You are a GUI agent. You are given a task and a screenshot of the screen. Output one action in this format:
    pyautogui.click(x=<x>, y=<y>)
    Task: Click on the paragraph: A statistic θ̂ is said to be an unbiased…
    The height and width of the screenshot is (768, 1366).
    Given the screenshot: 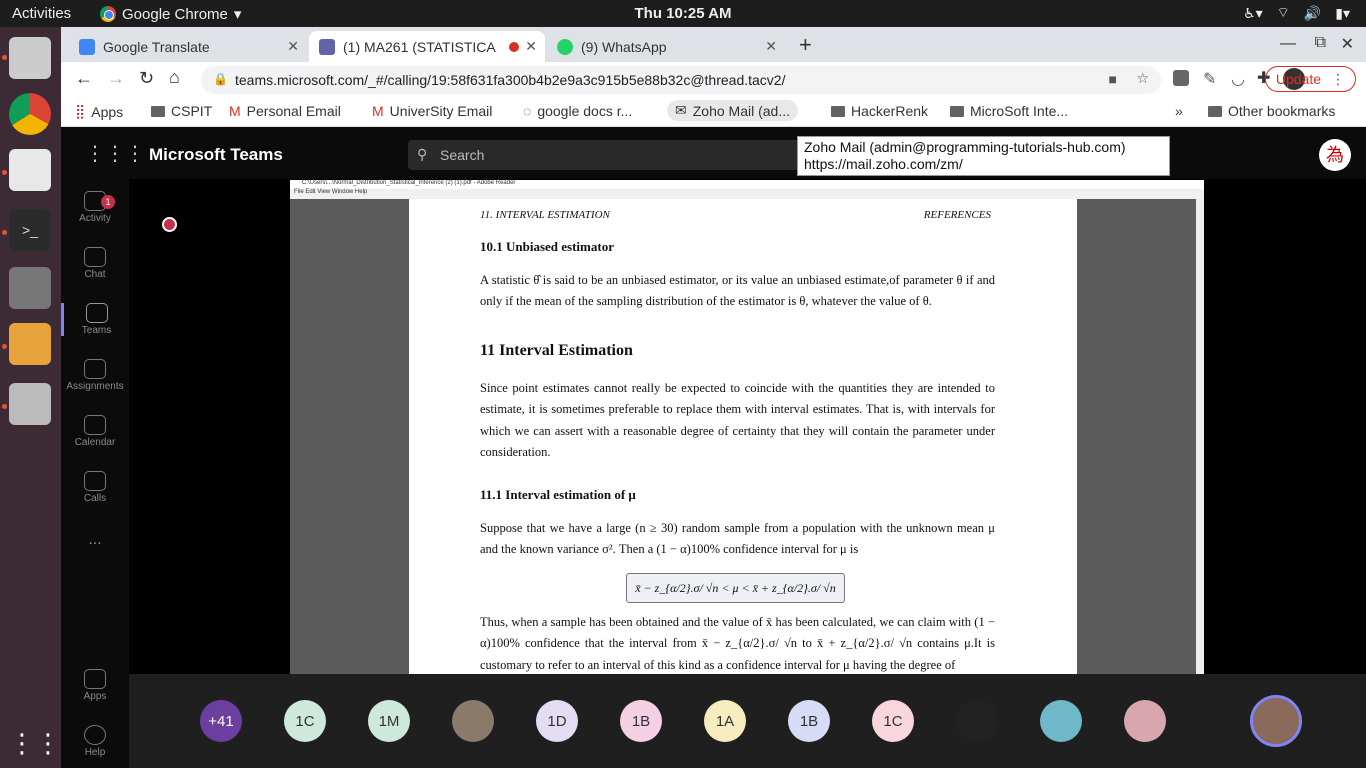 What is the action you would take?
    pyautogui.click(x=737, y=291)
    